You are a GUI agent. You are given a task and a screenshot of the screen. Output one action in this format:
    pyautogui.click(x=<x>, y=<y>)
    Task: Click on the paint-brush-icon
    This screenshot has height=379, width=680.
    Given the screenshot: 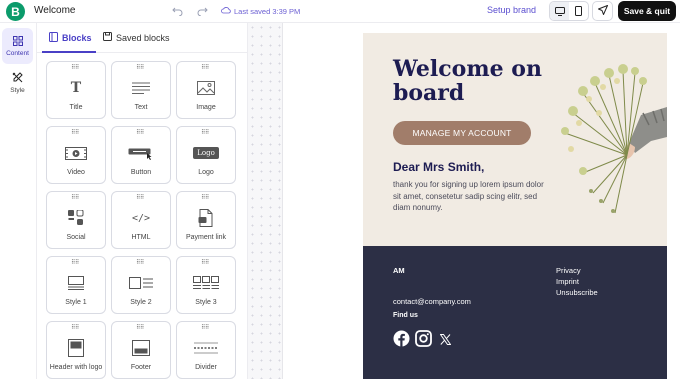 What is the action you would take?
    pyautogui.click(x=17, y=78)
    